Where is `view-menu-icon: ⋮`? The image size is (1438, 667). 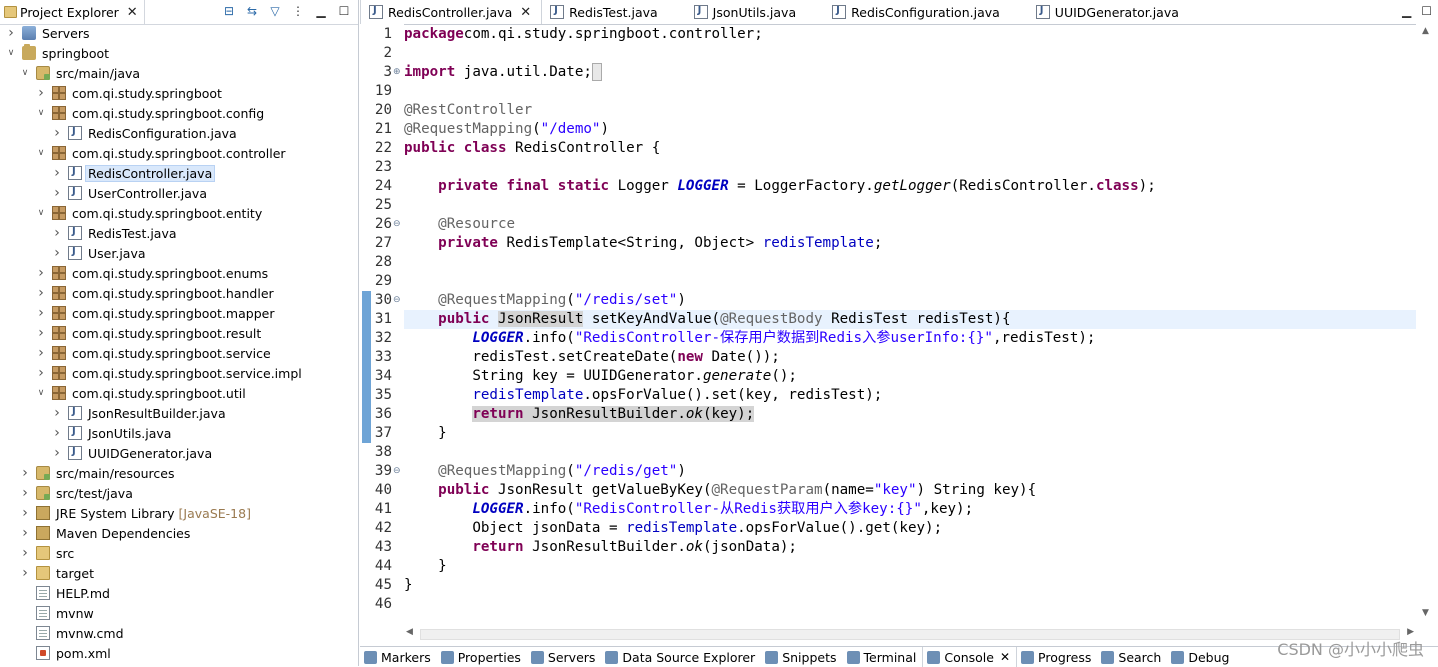
view-menu-icon: ⋮ is located at coordinates (298, 11).